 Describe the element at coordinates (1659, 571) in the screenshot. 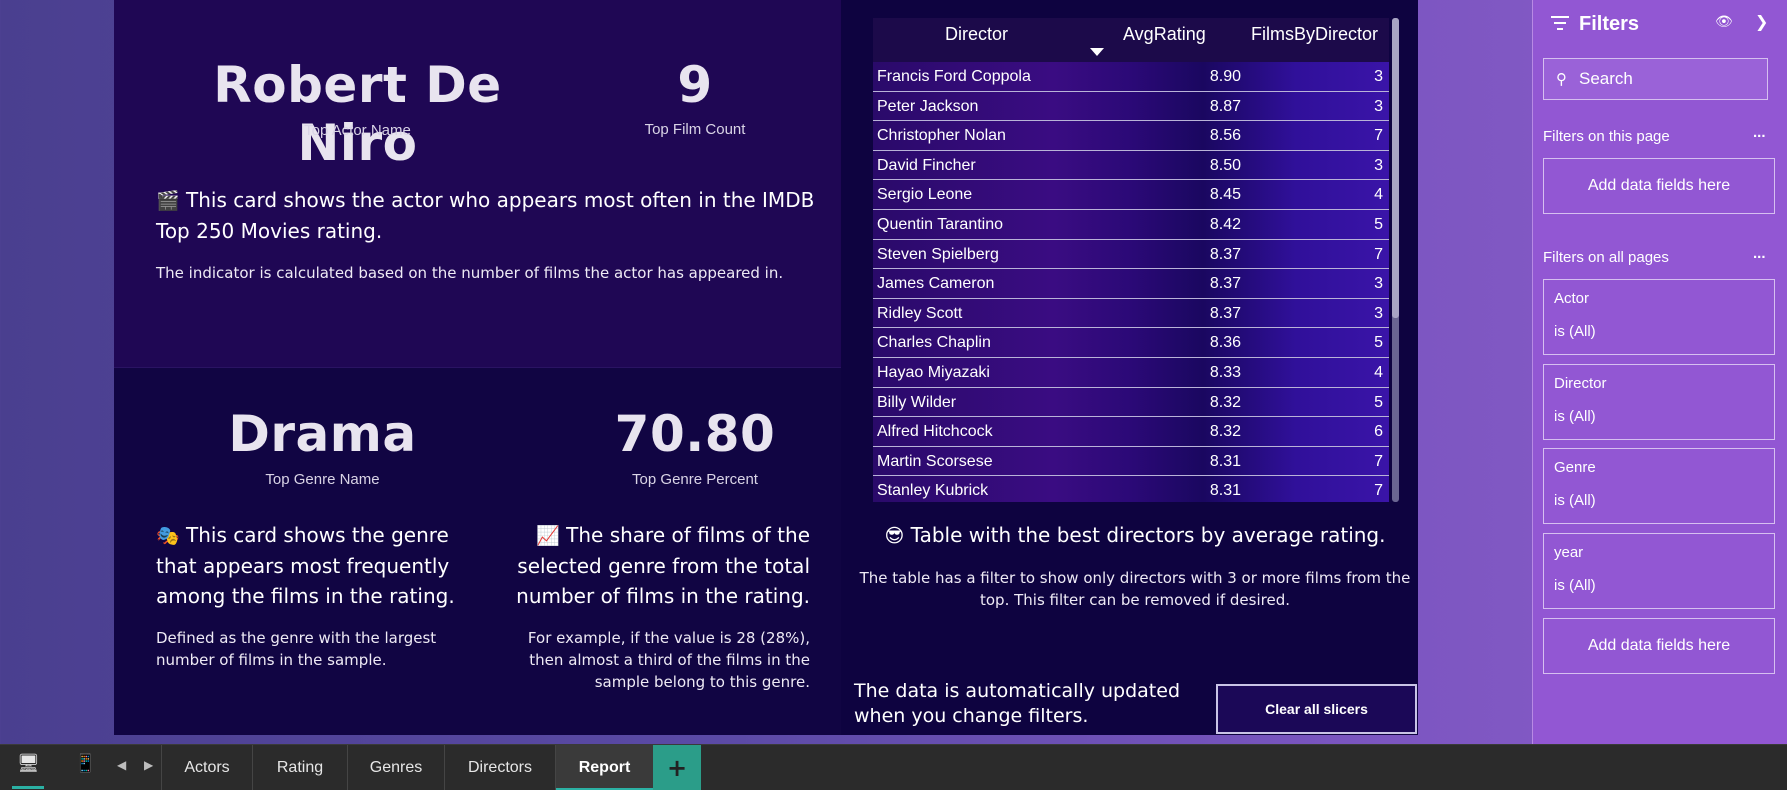

I see `filter-card-year: year is (All)` at that location.